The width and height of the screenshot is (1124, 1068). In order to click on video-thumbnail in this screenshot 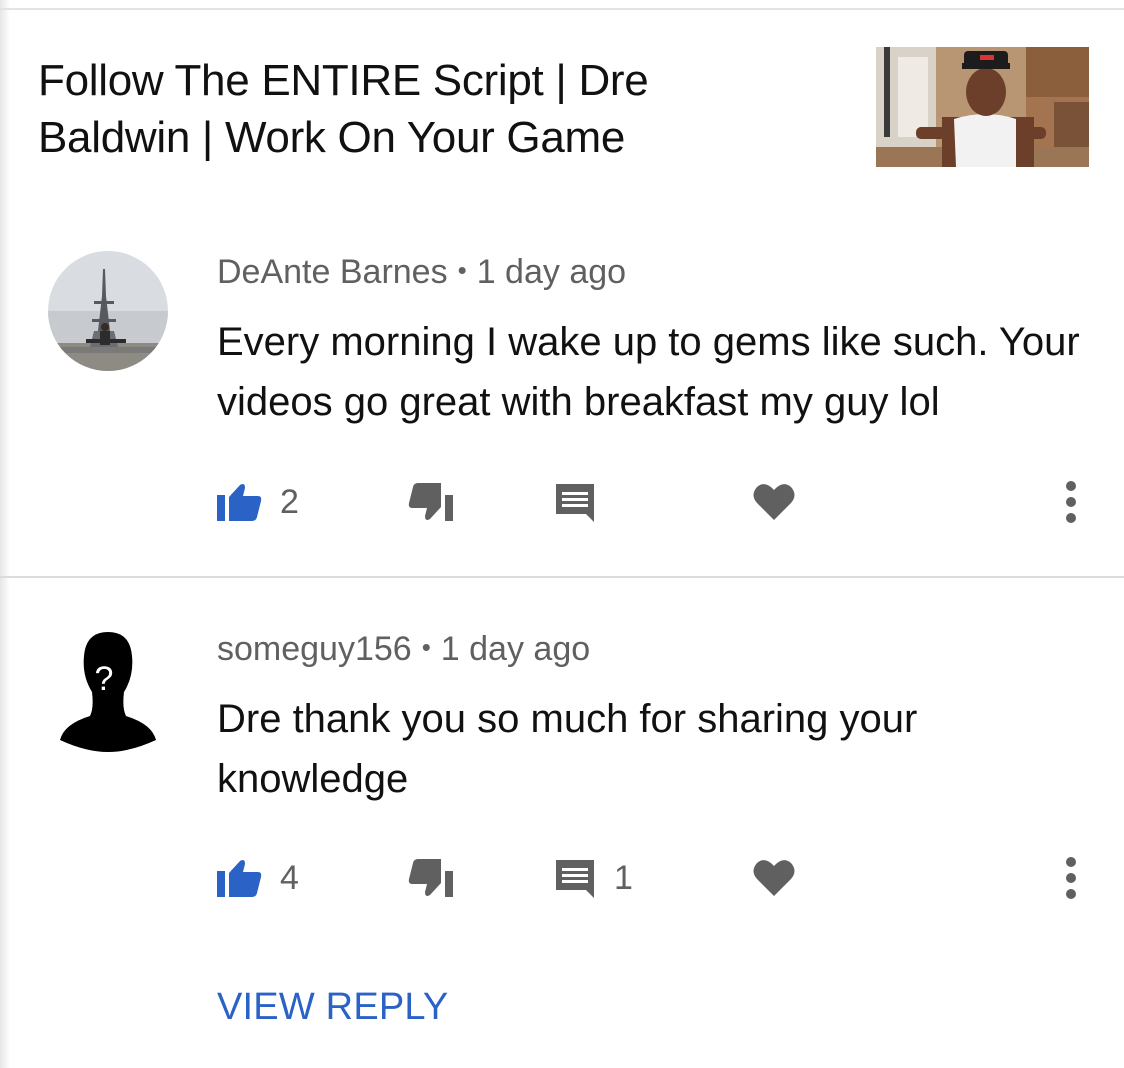, I will do `click(982, 107)`.